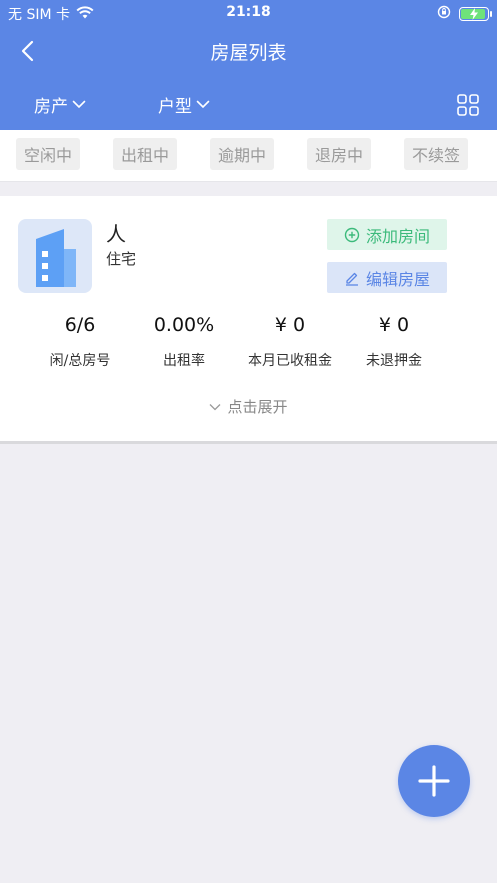 The image size is (497, 883). Describe the element at coordinates (80, 342) in the screenshot. I see `stat-vacant-total: 6/6 闲/总房号` at that location.